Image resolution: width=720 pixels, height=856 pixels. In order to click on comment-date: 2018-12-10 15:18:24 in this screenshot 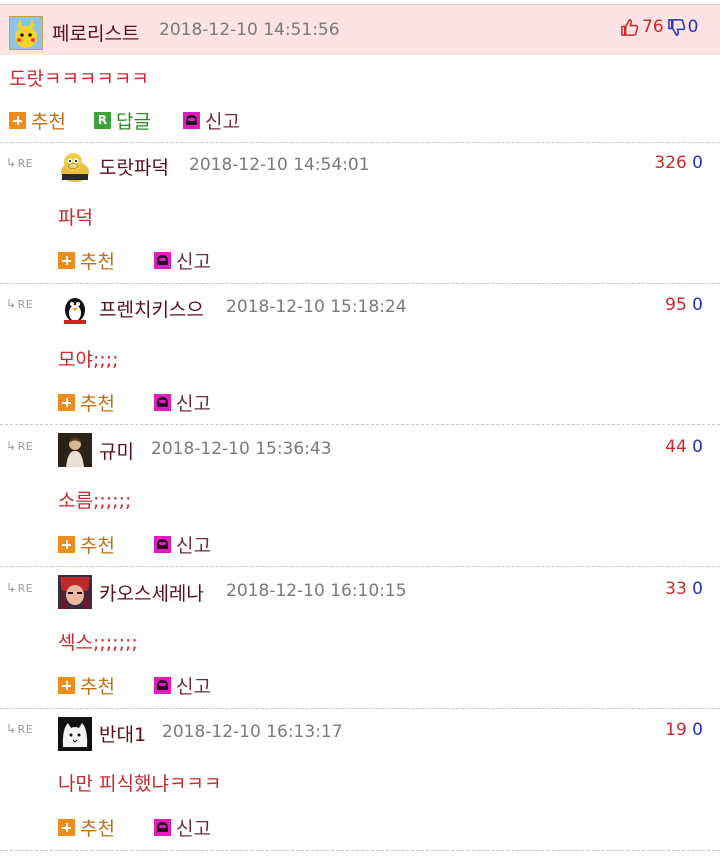, I will do `click(316, 307)`.